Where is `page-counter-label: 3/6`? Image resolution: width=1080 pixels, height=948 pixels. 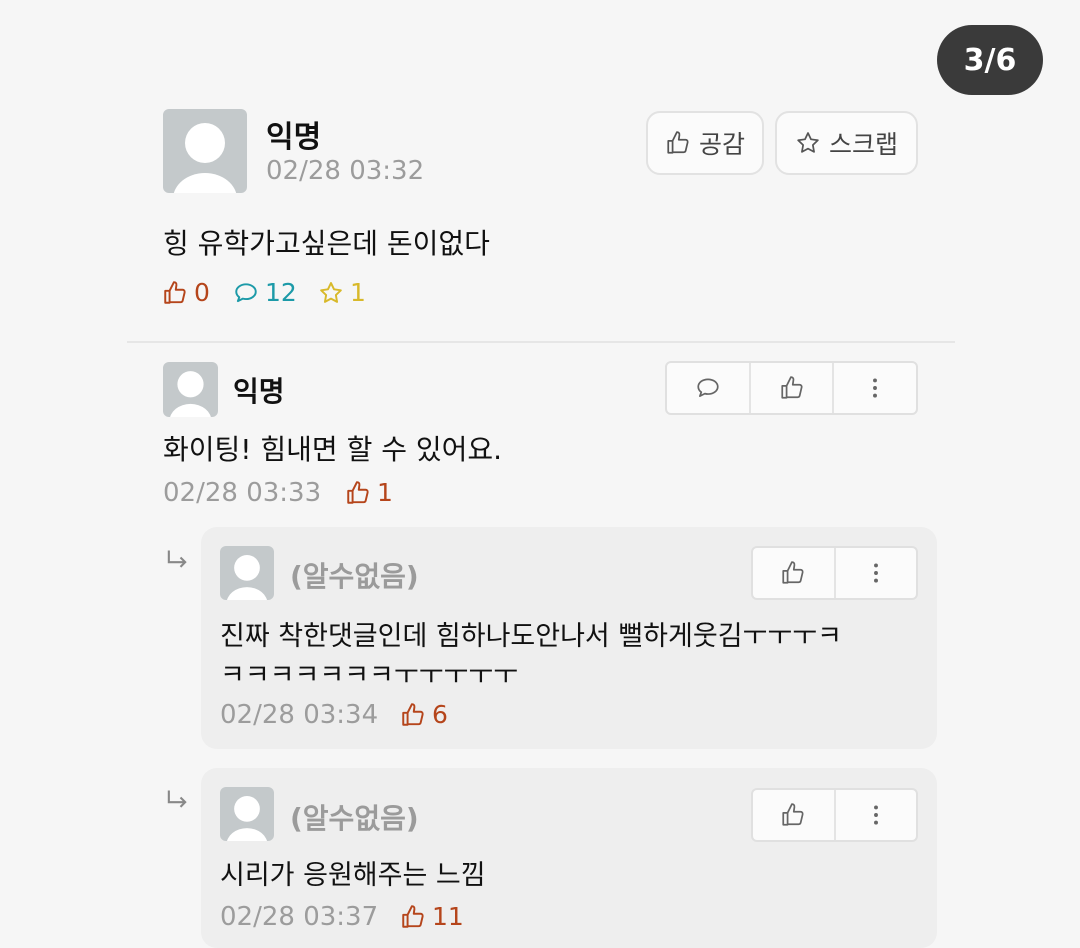
page-counter-label: 3/6 is located at coordinates (990, 60).